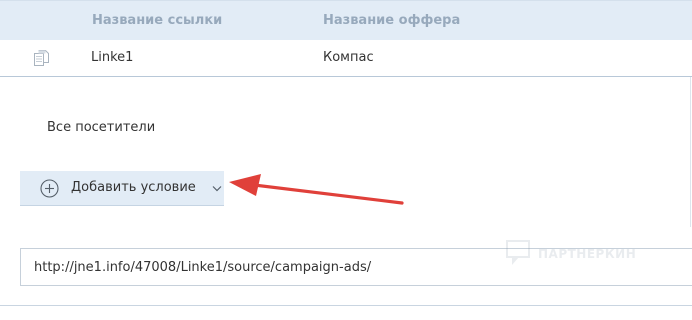 The width and height of the screenshot is (692, 320). Describe the element at coordinates (518, 252) in the screenshot. I see `watermark-icon` at that location.